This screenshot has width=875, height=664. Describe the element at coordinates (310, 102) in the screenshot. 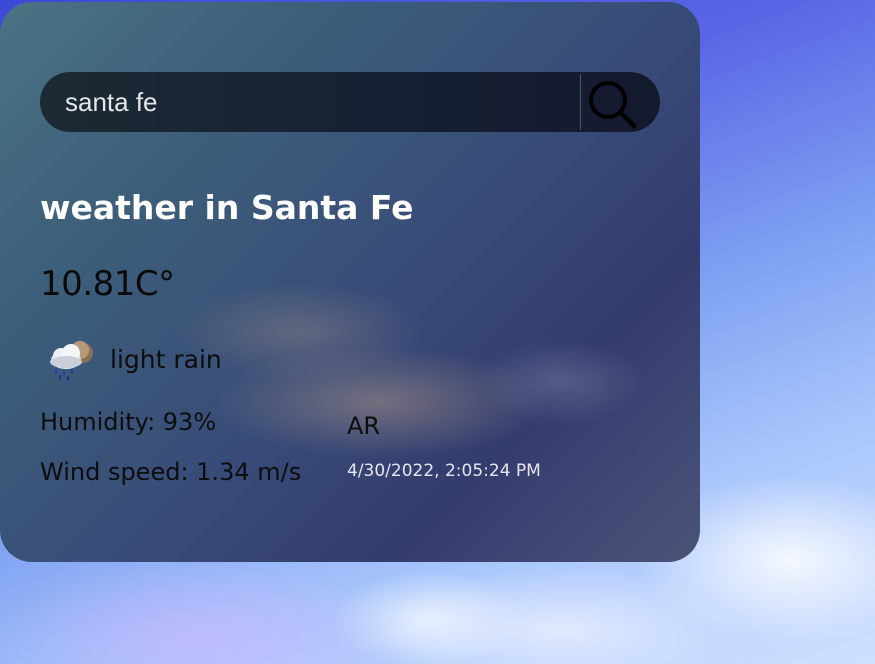

I see `search-input` at that location.